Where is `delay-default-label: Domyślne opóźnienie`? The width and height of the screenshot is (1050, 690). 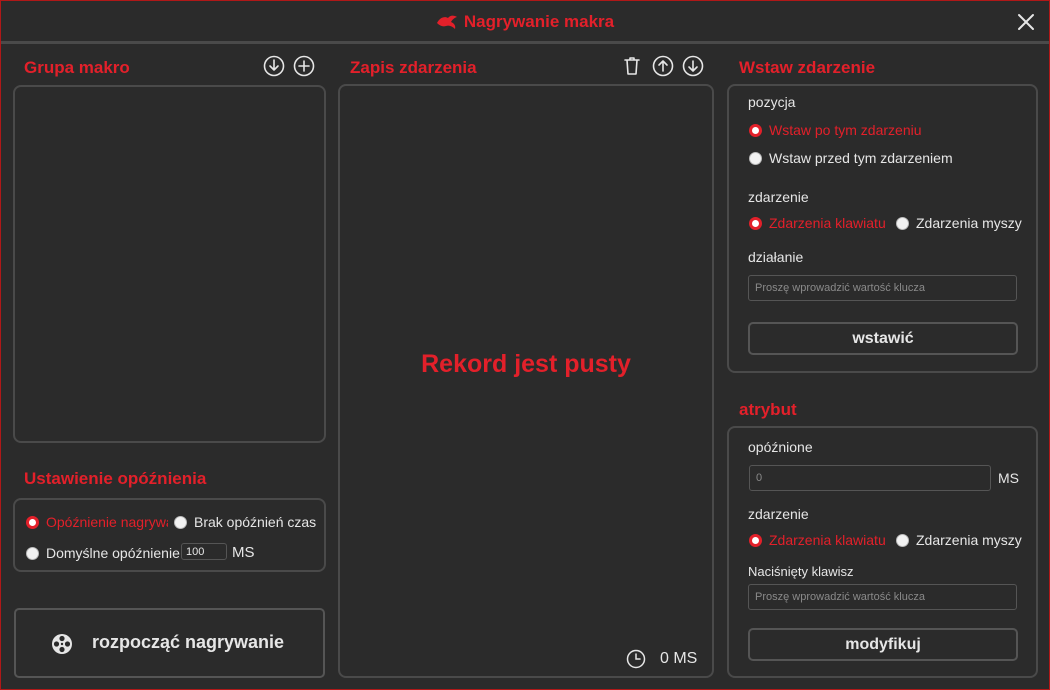 delay-default-label: Domyślne opóźnienie is located at coordinates (113, 553).